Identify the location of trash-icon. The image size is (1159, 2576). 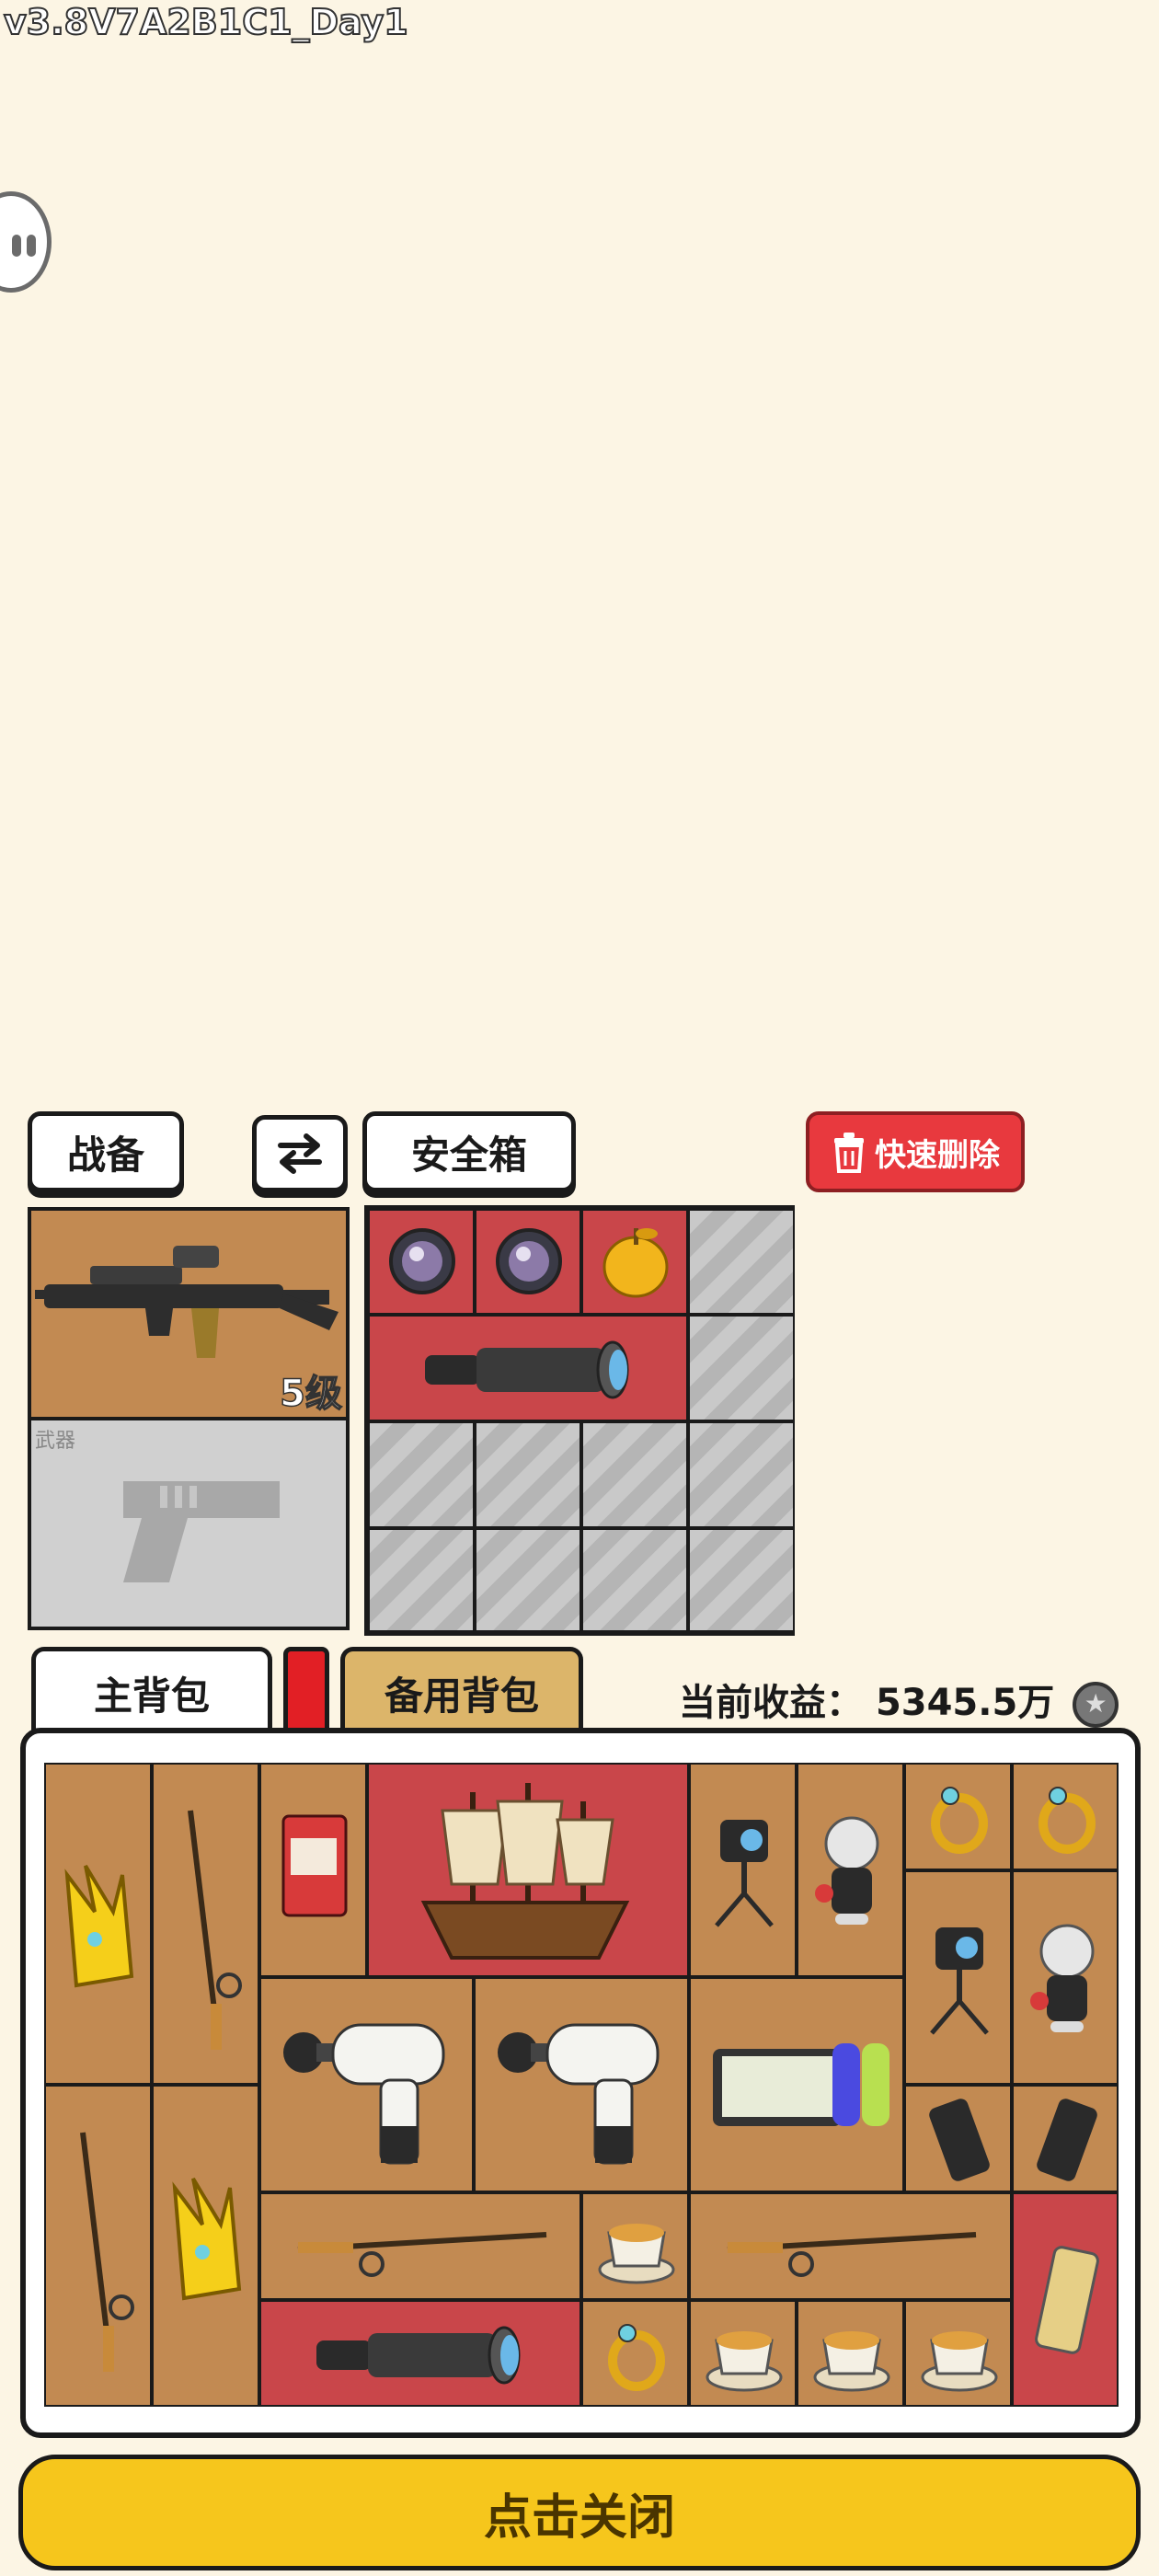
(849, 1153).